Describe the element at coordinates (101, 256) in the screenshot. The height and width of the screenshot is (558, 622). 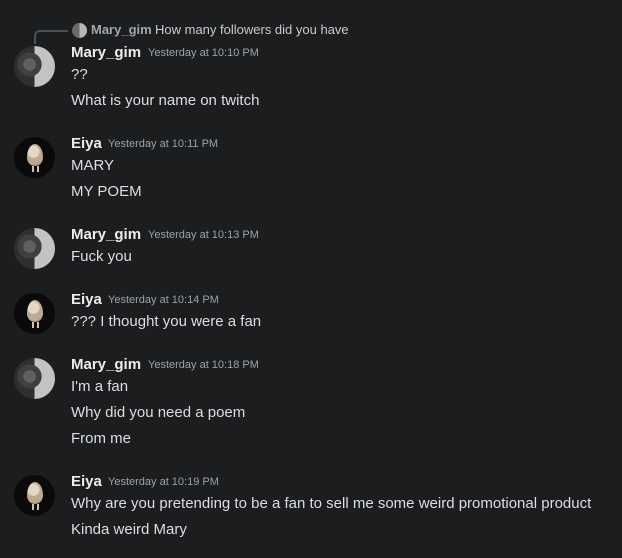
I see `message-line: Fuck you` at that location.